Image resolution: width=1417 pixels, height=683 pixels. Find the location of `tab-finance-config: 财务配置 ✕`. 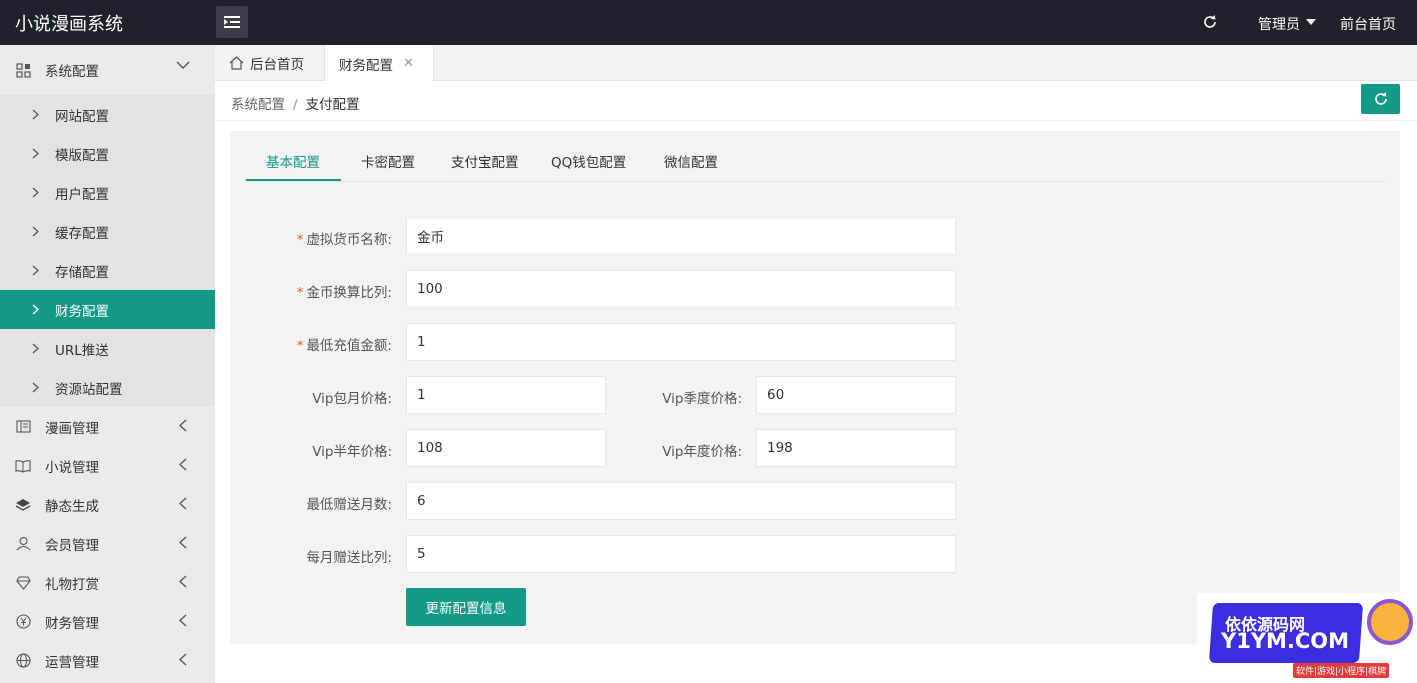

tab-finance-config: 财务配置 ✕ is located at coordinates (379, 63).